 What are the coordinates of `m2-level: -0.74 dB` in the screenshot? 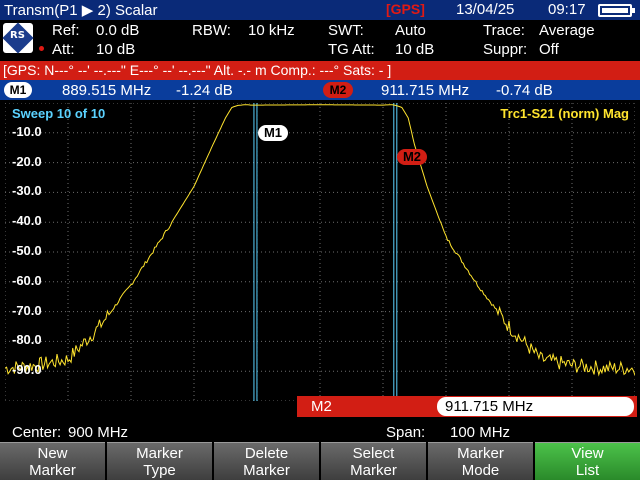 It's located at (524, 90).